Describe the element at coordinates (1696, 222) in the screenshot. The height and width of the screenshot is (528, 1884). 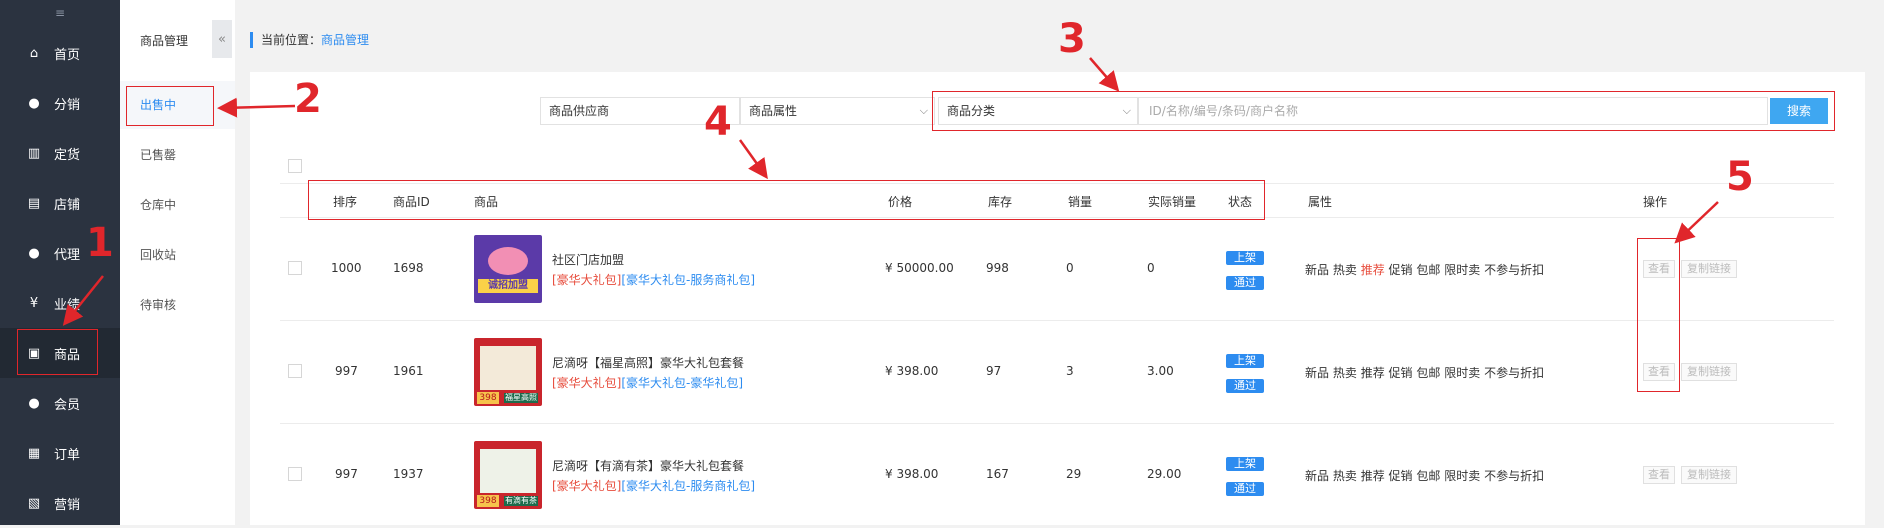
I see `arrow-to-view` at that location.